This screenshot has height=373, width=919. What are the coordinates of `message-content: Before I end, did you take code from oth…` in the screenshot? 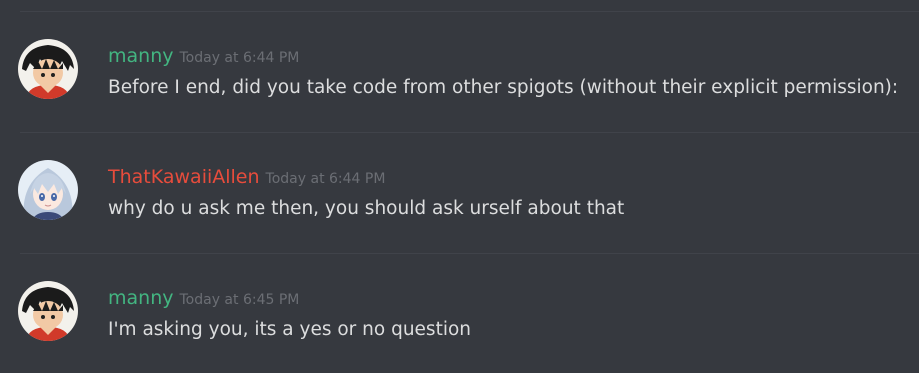 It's located at (503, 87).